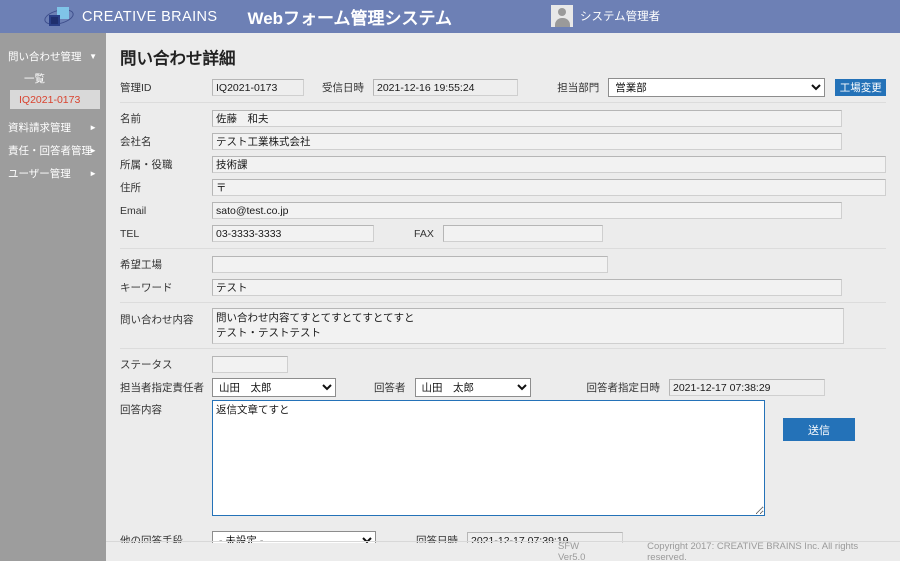 This screenshot has height=561, width=900. What do you see at coordinates (578, 88) in the screenshot?
I see `tanto-bumon-label: 担当部門` at bounding box center [578, 88].